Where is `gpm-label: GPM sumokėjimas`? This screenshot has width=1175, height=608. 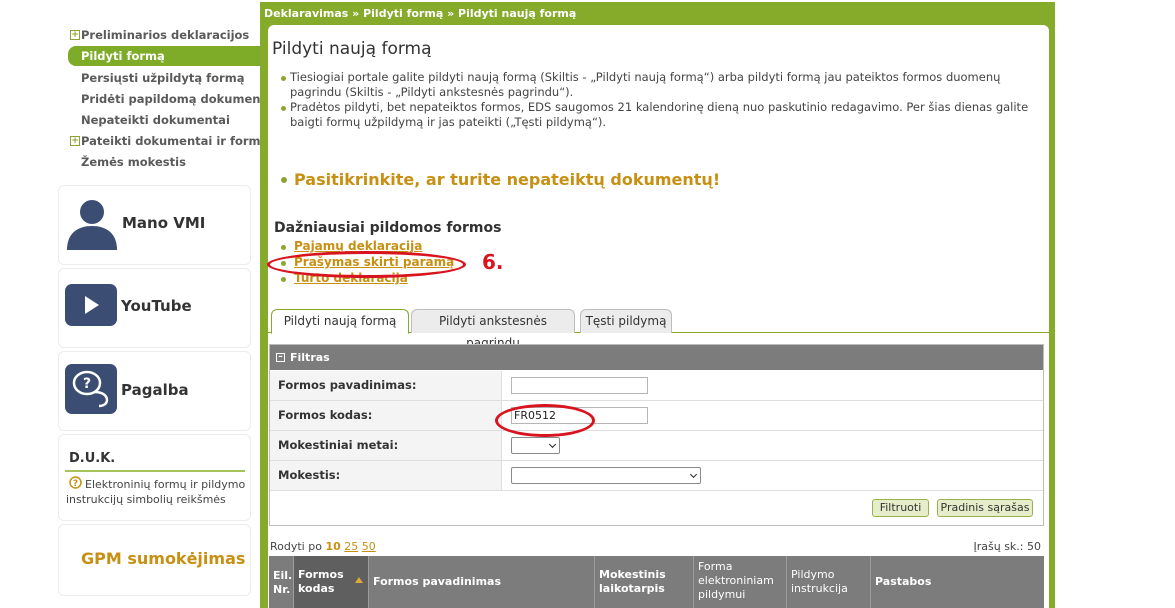
gpm-label: GPM sumokėjimas is located at coordinates (163, 558).